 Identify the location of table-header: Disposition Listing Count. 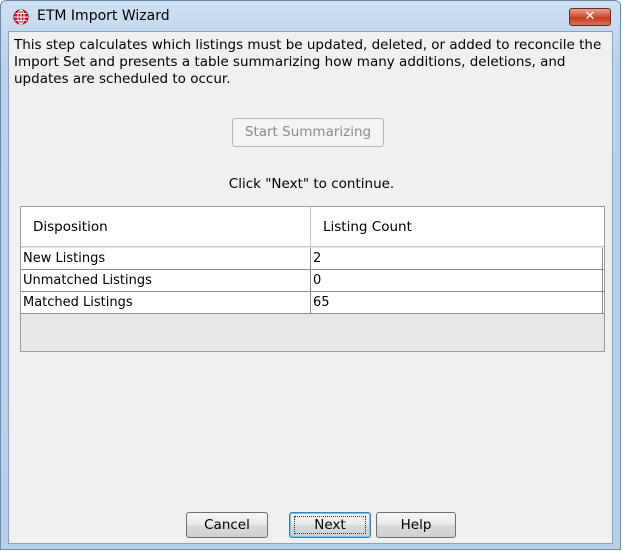
(312, 227).